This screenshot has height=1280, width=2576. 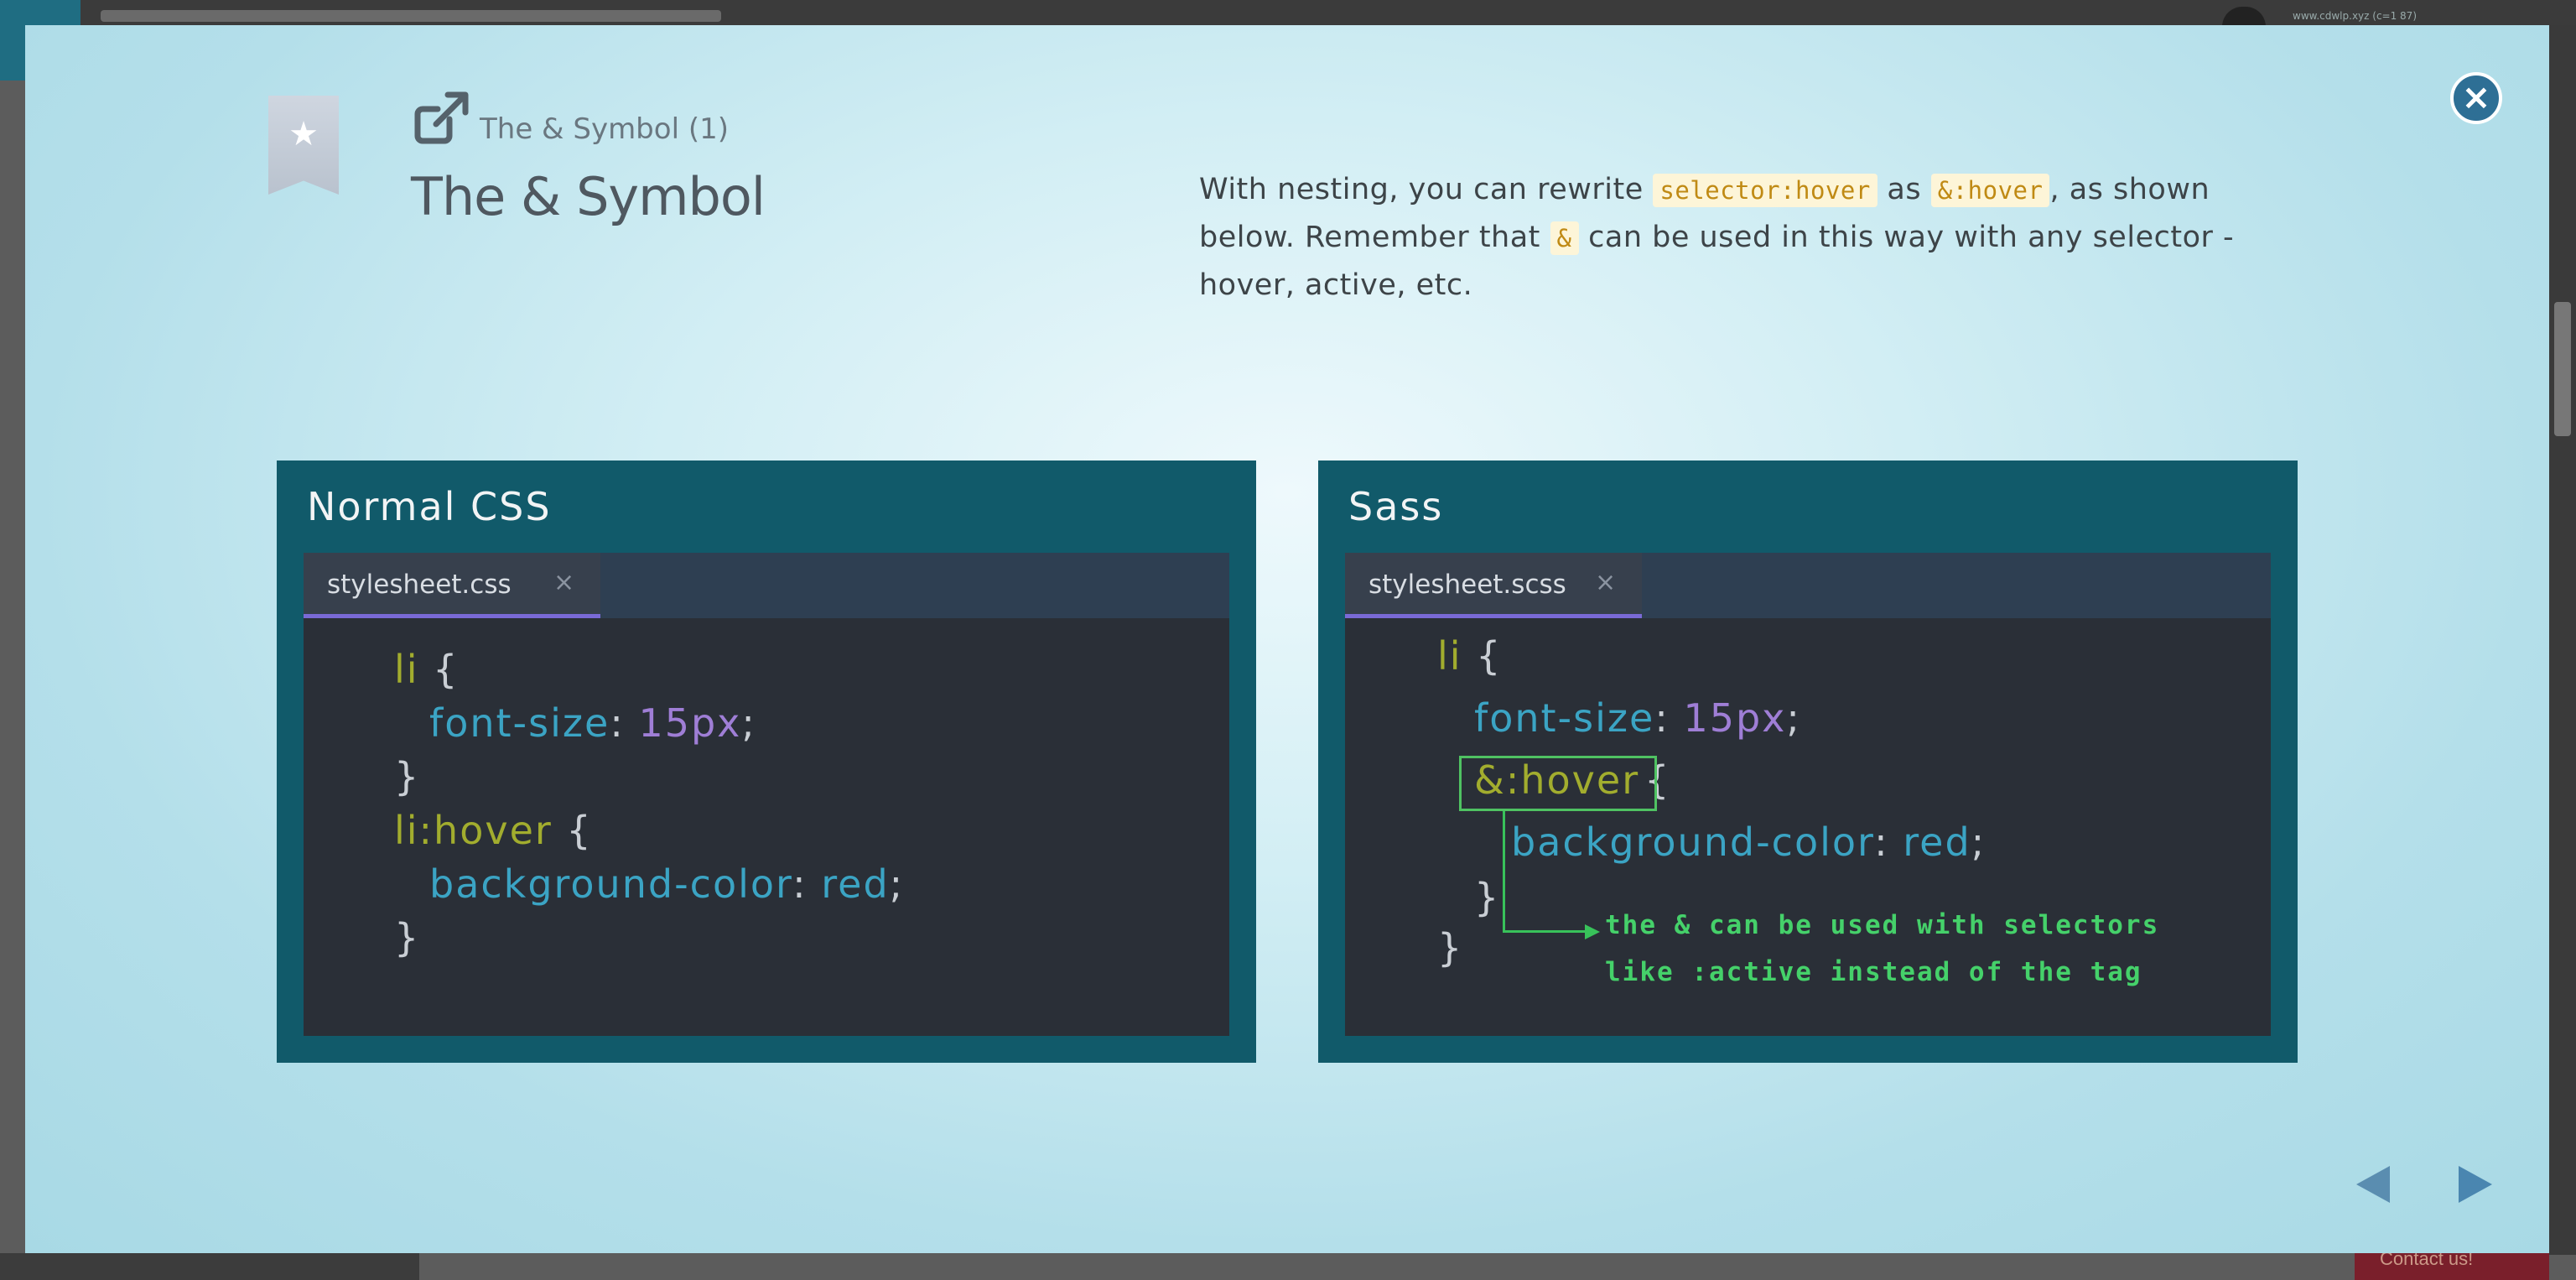 I want to click on inline-code: &:hover, so click(x=1990, y=190).